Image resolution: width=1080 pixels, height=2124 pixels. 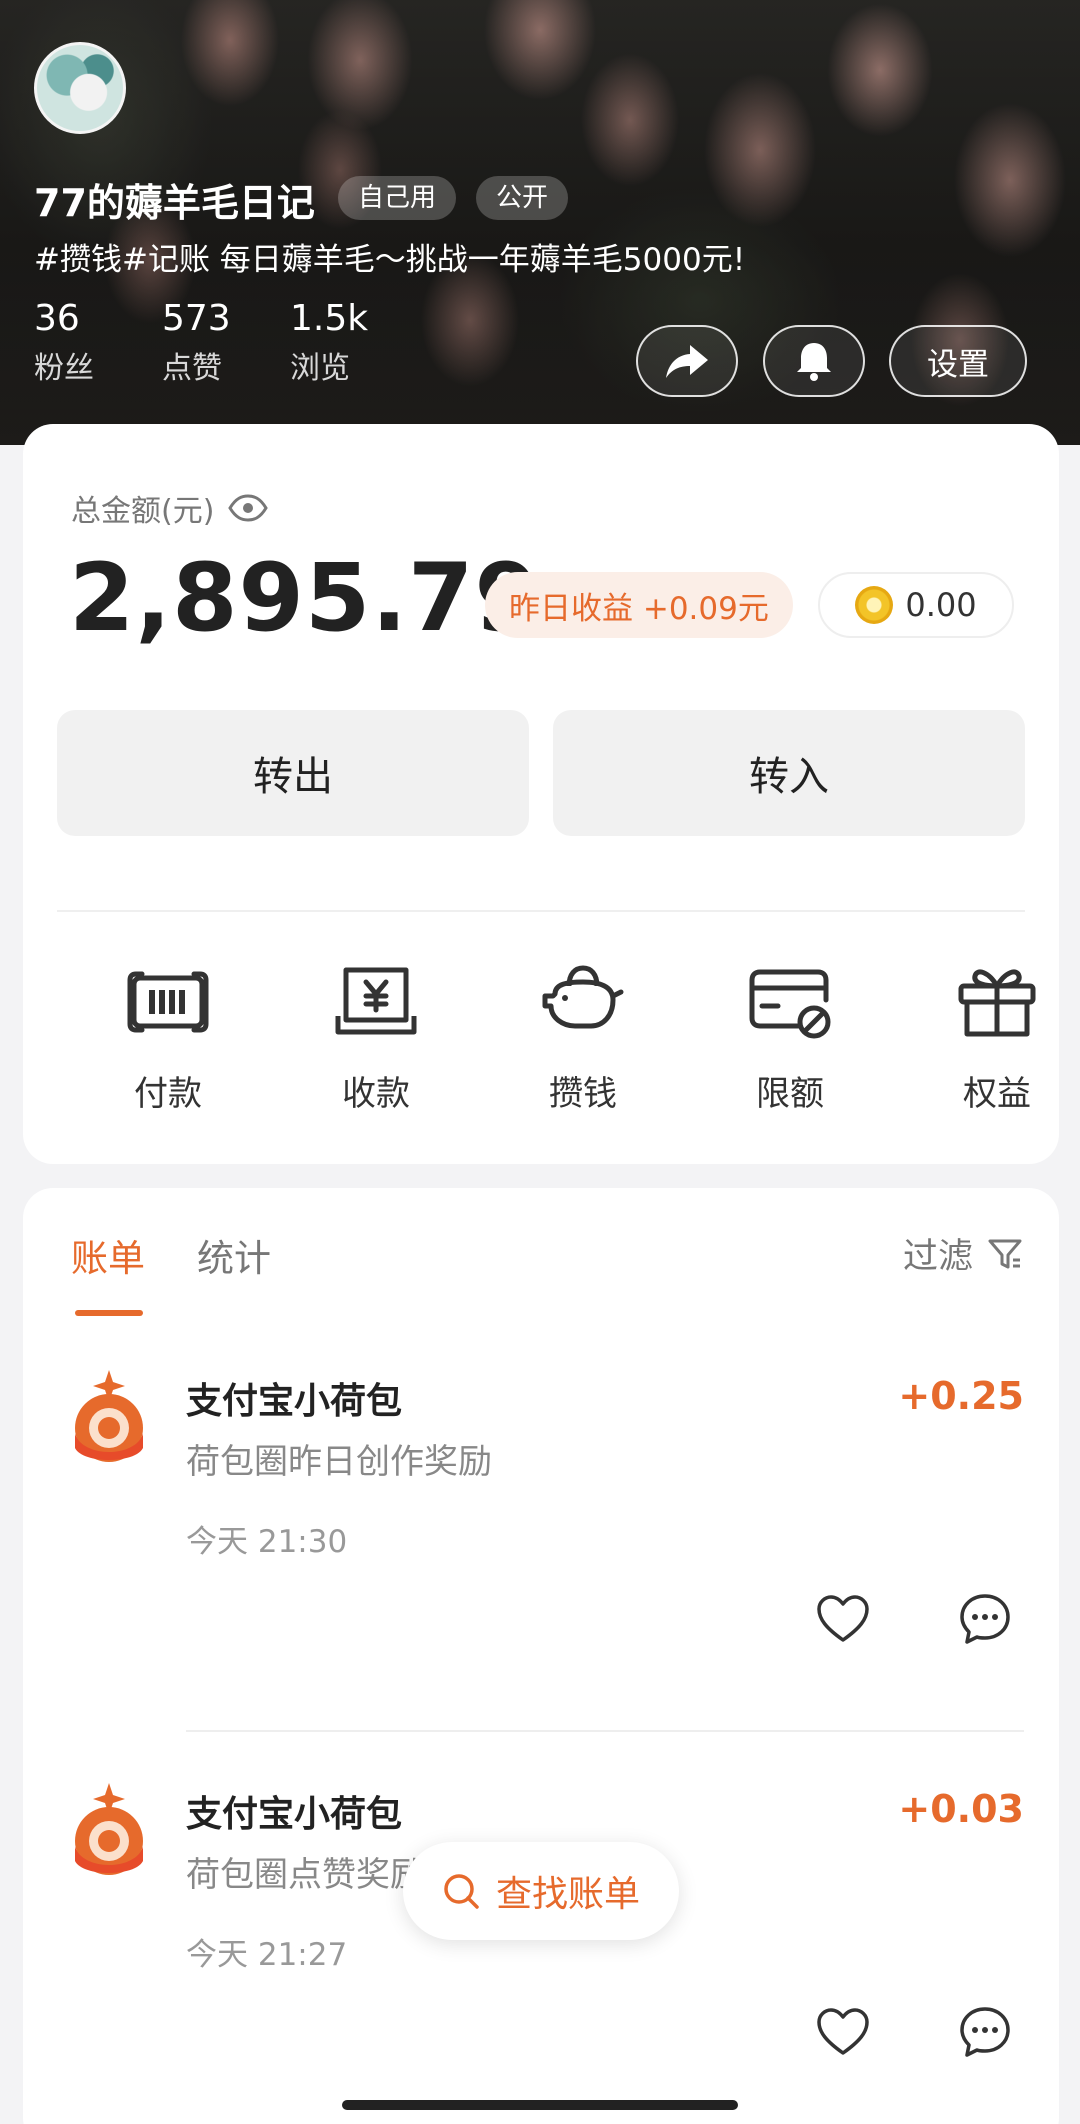 I want to click on bill-time: 今天 21:30, so click(x=267, y=1542).